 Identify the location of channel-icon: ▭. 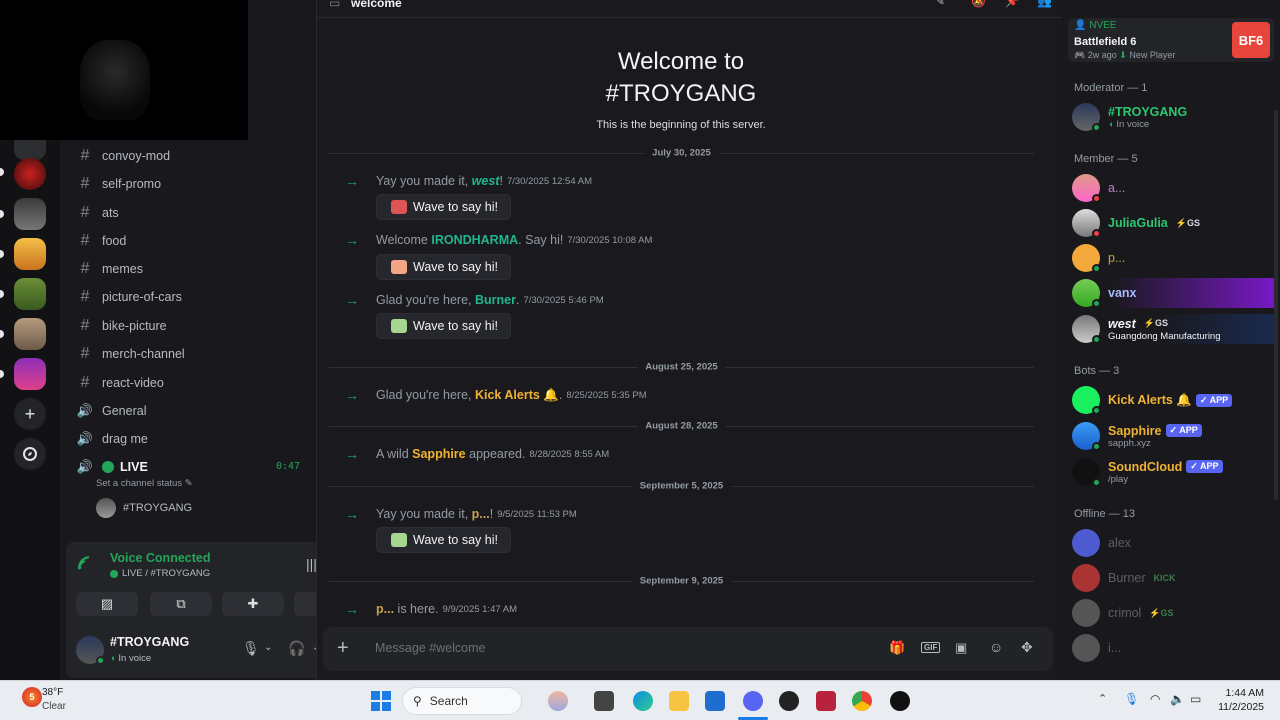
(335, 5).